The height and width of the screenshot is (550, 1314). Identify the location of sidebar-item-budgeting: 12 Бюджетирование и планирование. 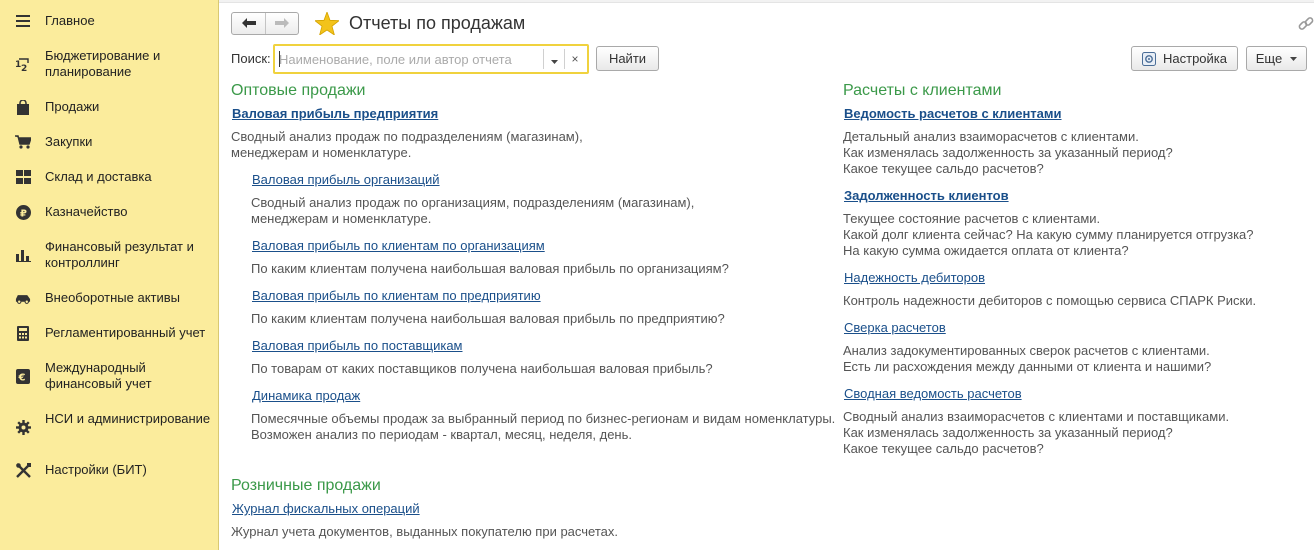
(109, 65).